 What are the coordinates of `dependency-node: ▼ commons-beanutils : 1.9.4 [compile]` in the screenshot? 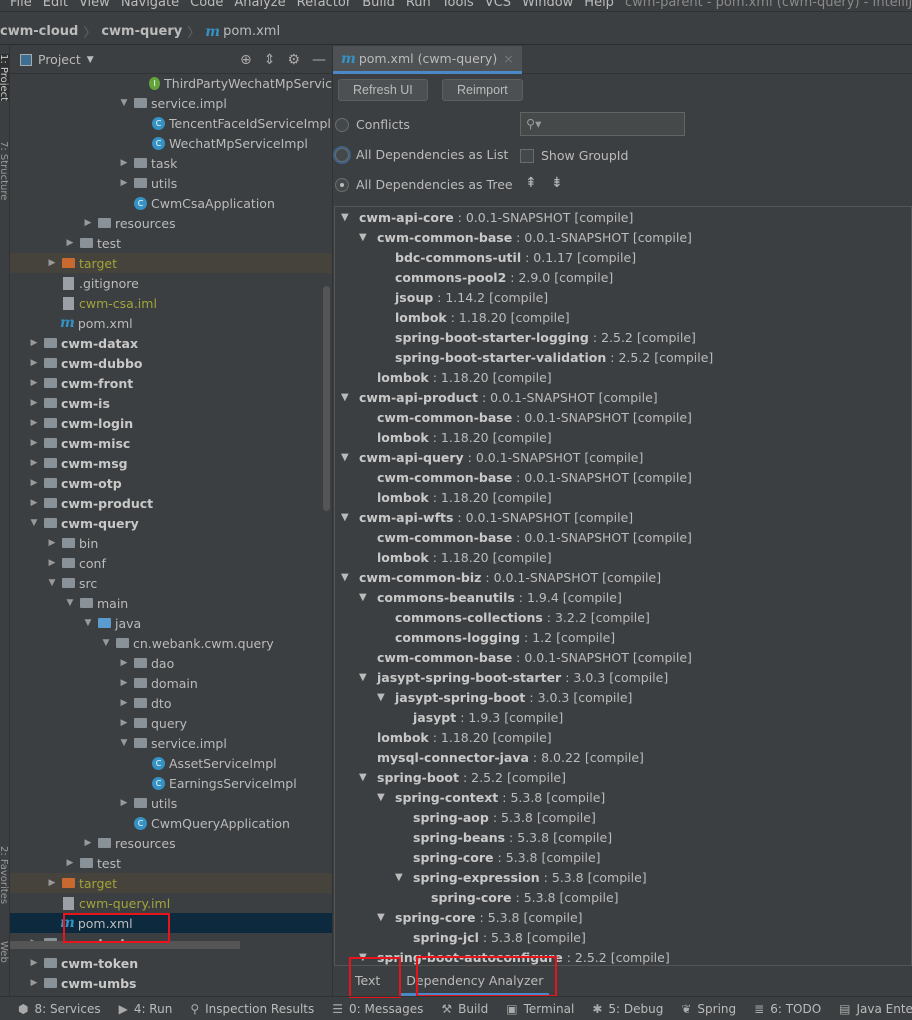 It's located at (490, 597).